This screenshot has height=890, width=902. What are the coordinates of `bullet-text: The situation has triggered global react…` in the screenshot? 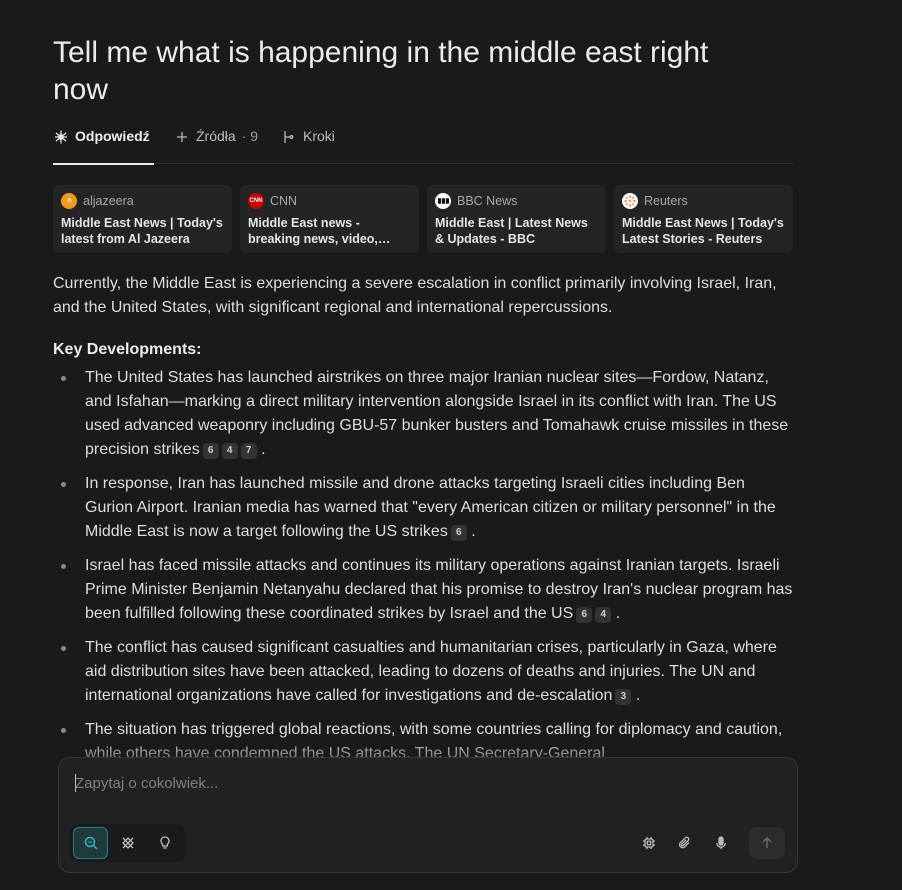 It's located at (434, 741).